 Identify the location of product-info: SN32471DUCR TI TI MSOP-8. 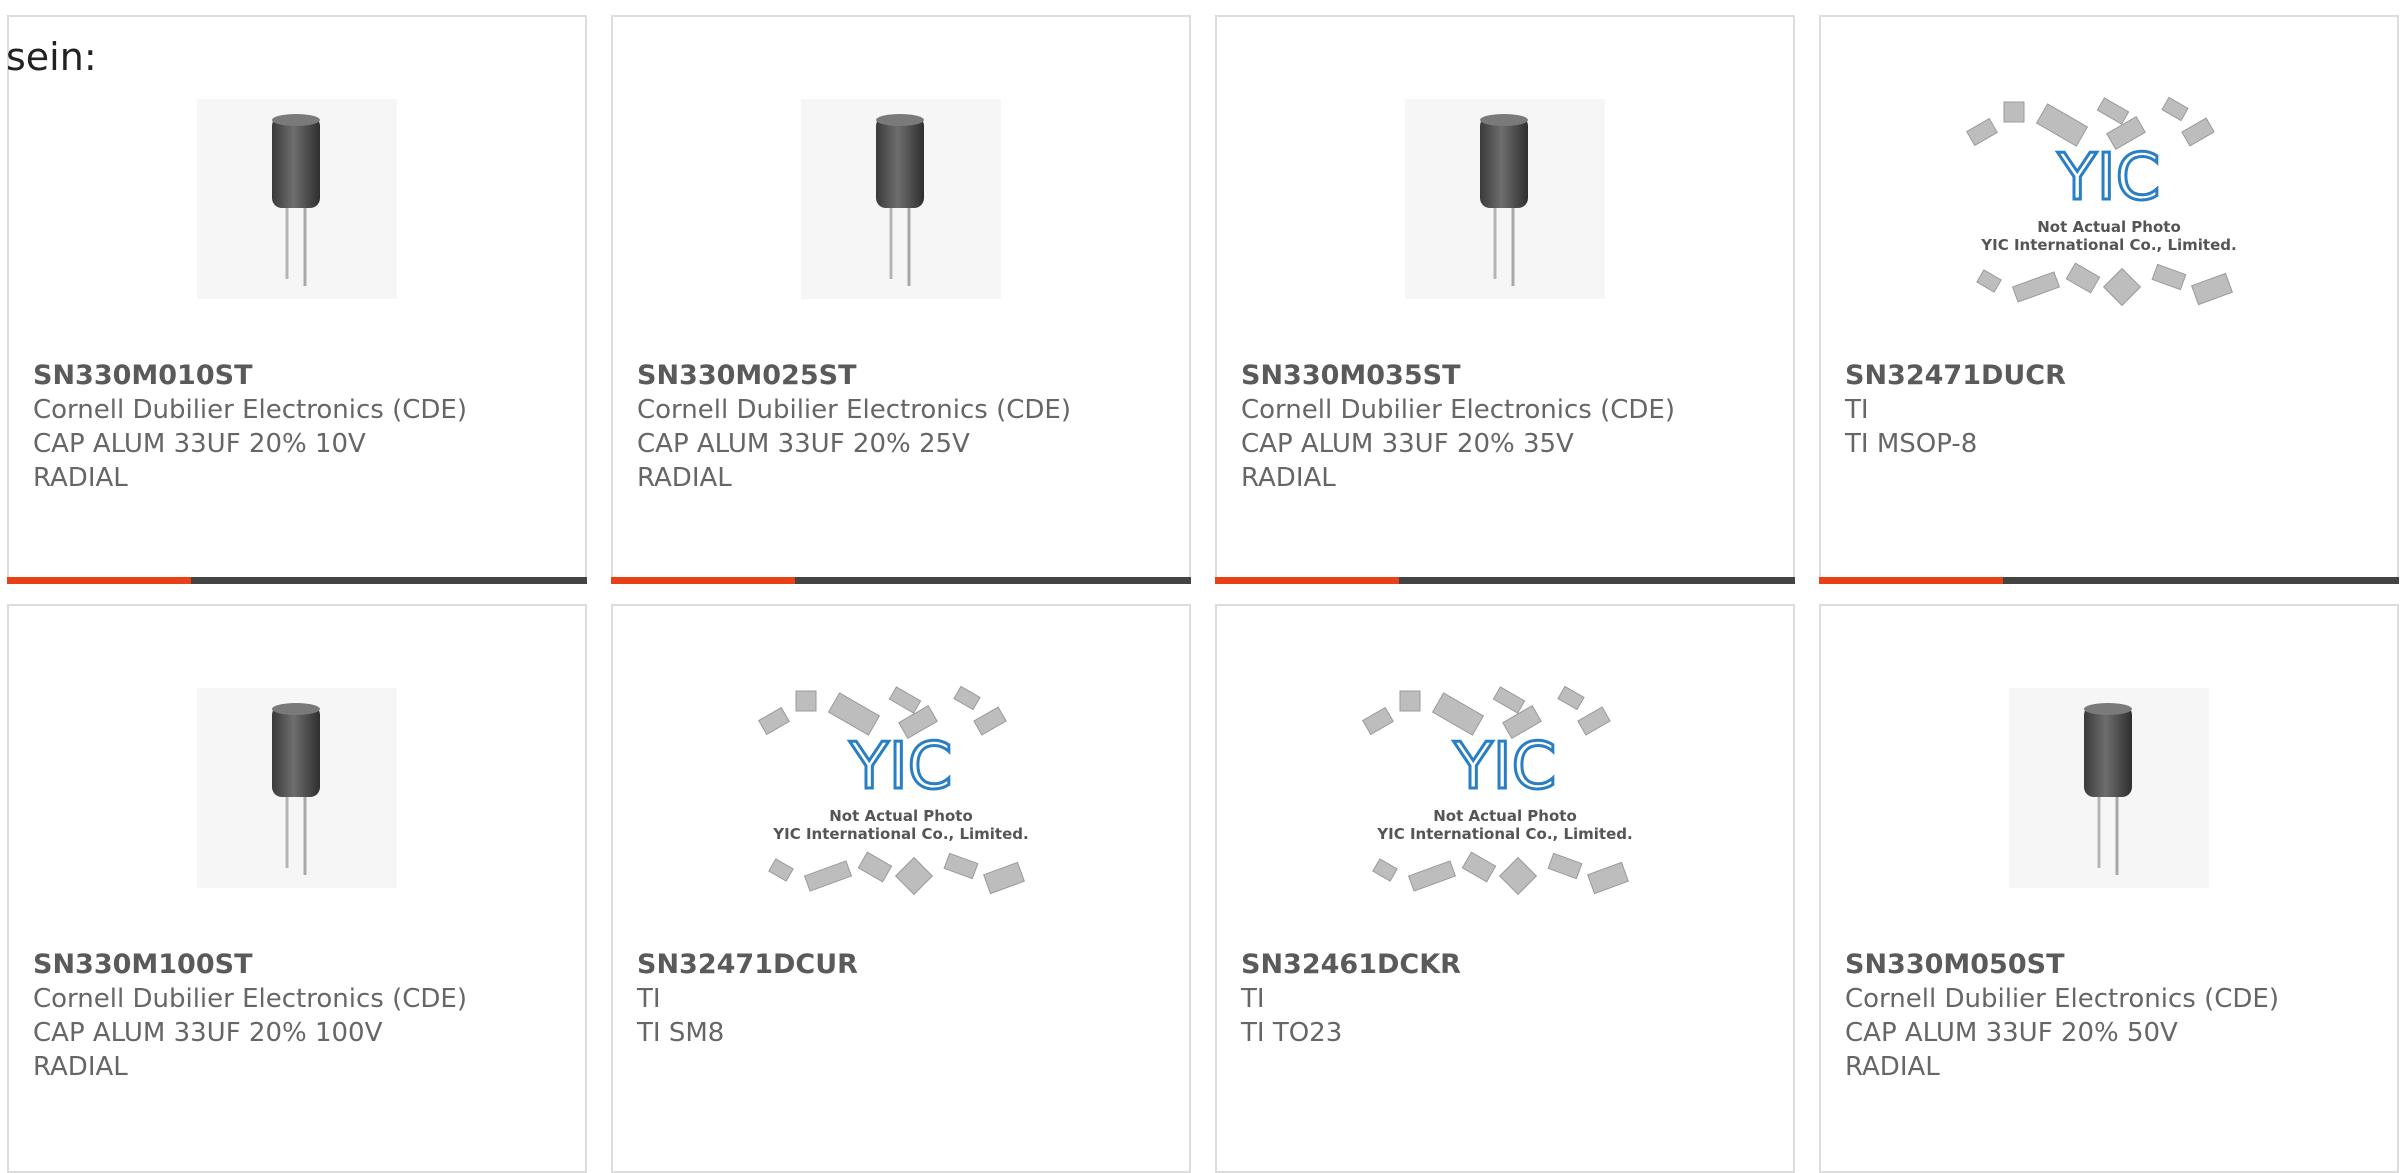
(2113, 410).